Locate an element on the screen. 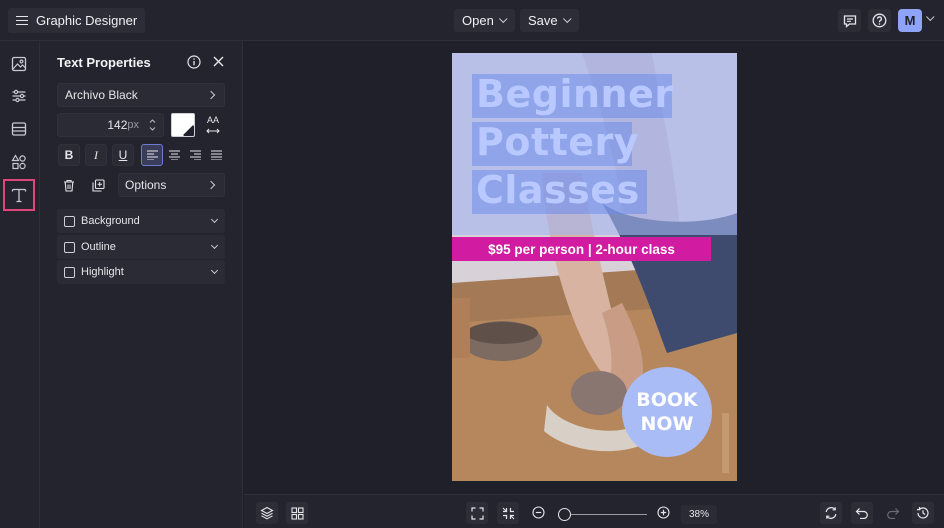 This screenshot has height=528, width=944. rail-item-text is located at coordinates (19, 195).